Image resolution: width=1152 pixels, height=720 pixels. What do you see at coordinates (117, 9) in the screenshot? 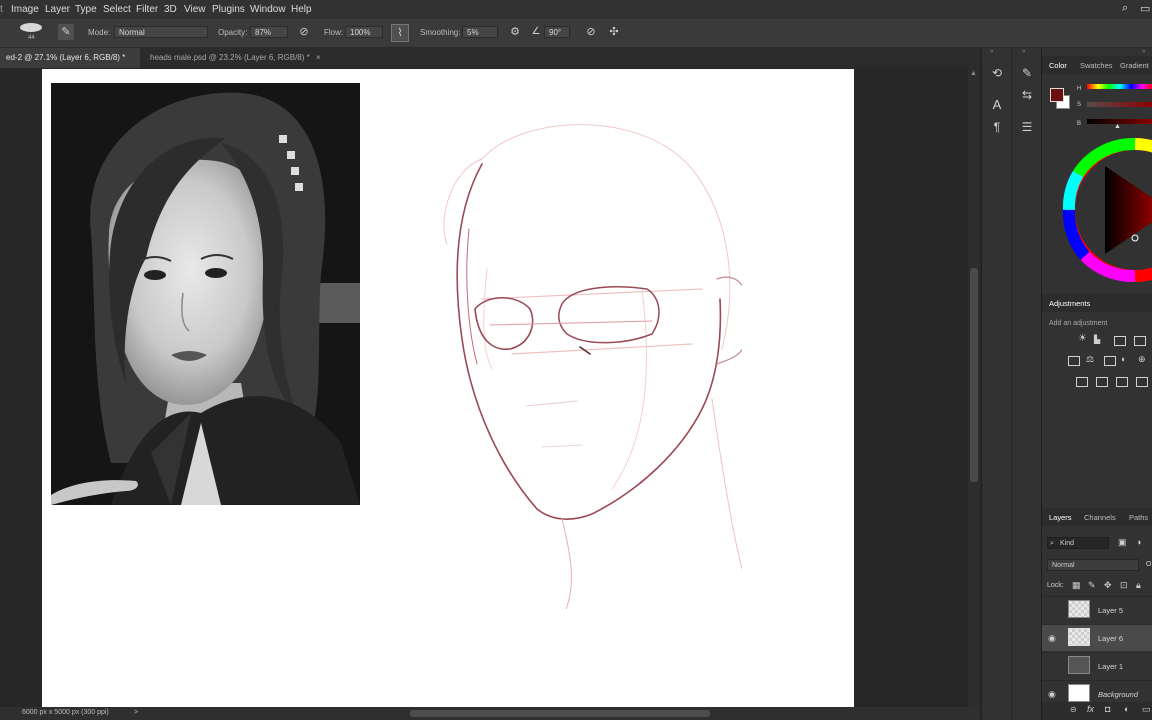
I see `menu-select: Select` at bounding box center [117, 9].